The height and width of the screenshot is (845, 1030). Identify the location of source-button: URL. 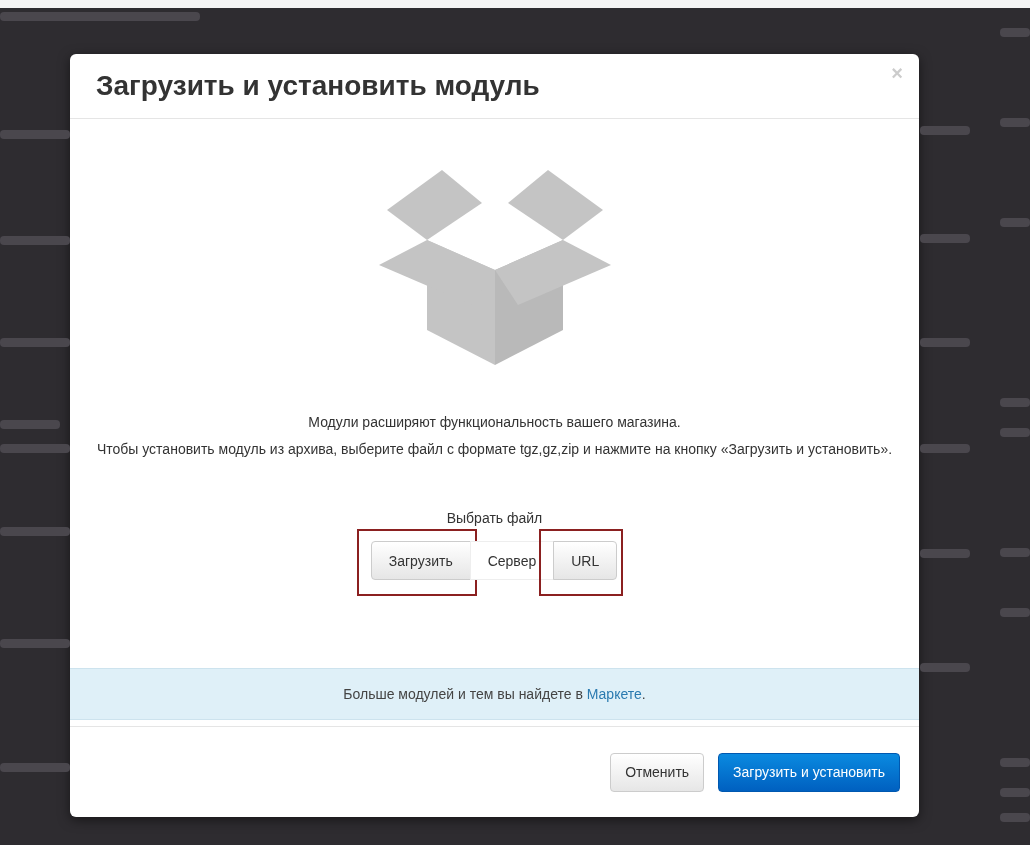
(585, 560).